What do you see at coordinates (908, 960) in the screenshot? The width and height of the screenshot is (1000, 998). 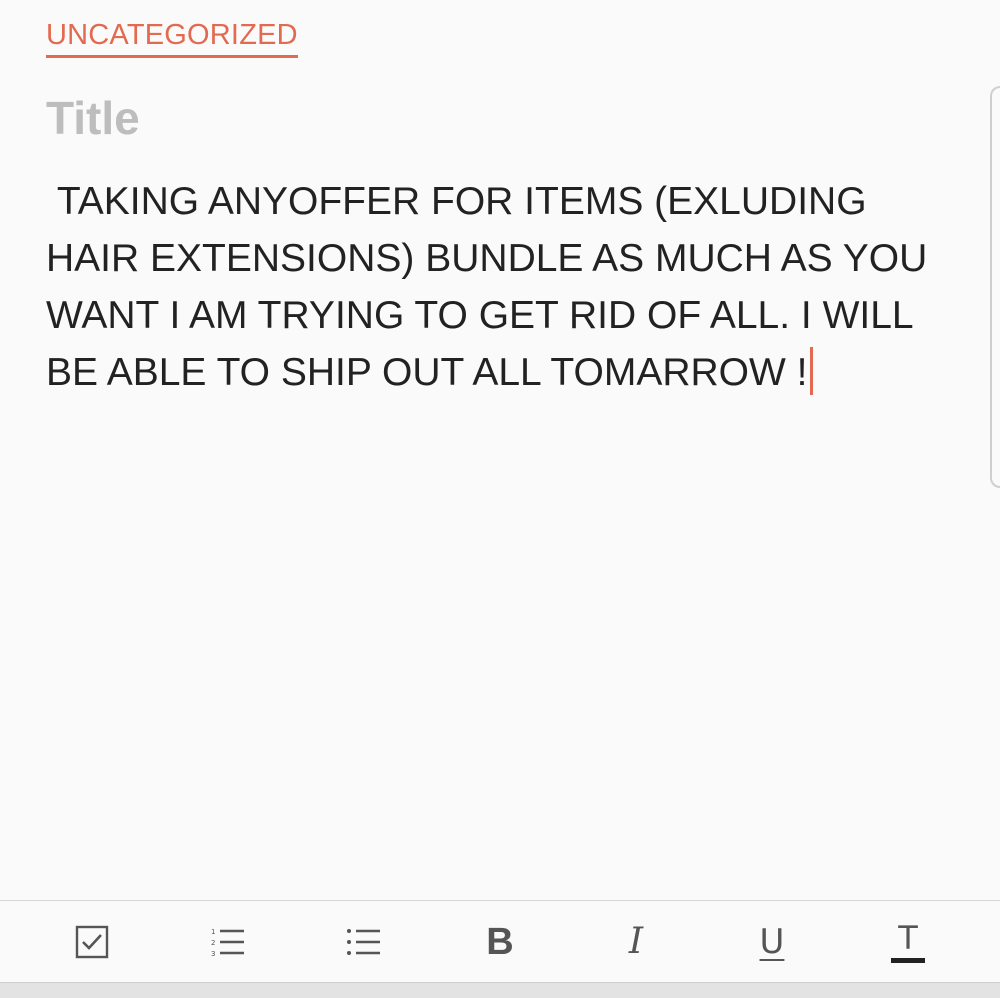 I see `text-color-bar` at bounding box center [908, 960].